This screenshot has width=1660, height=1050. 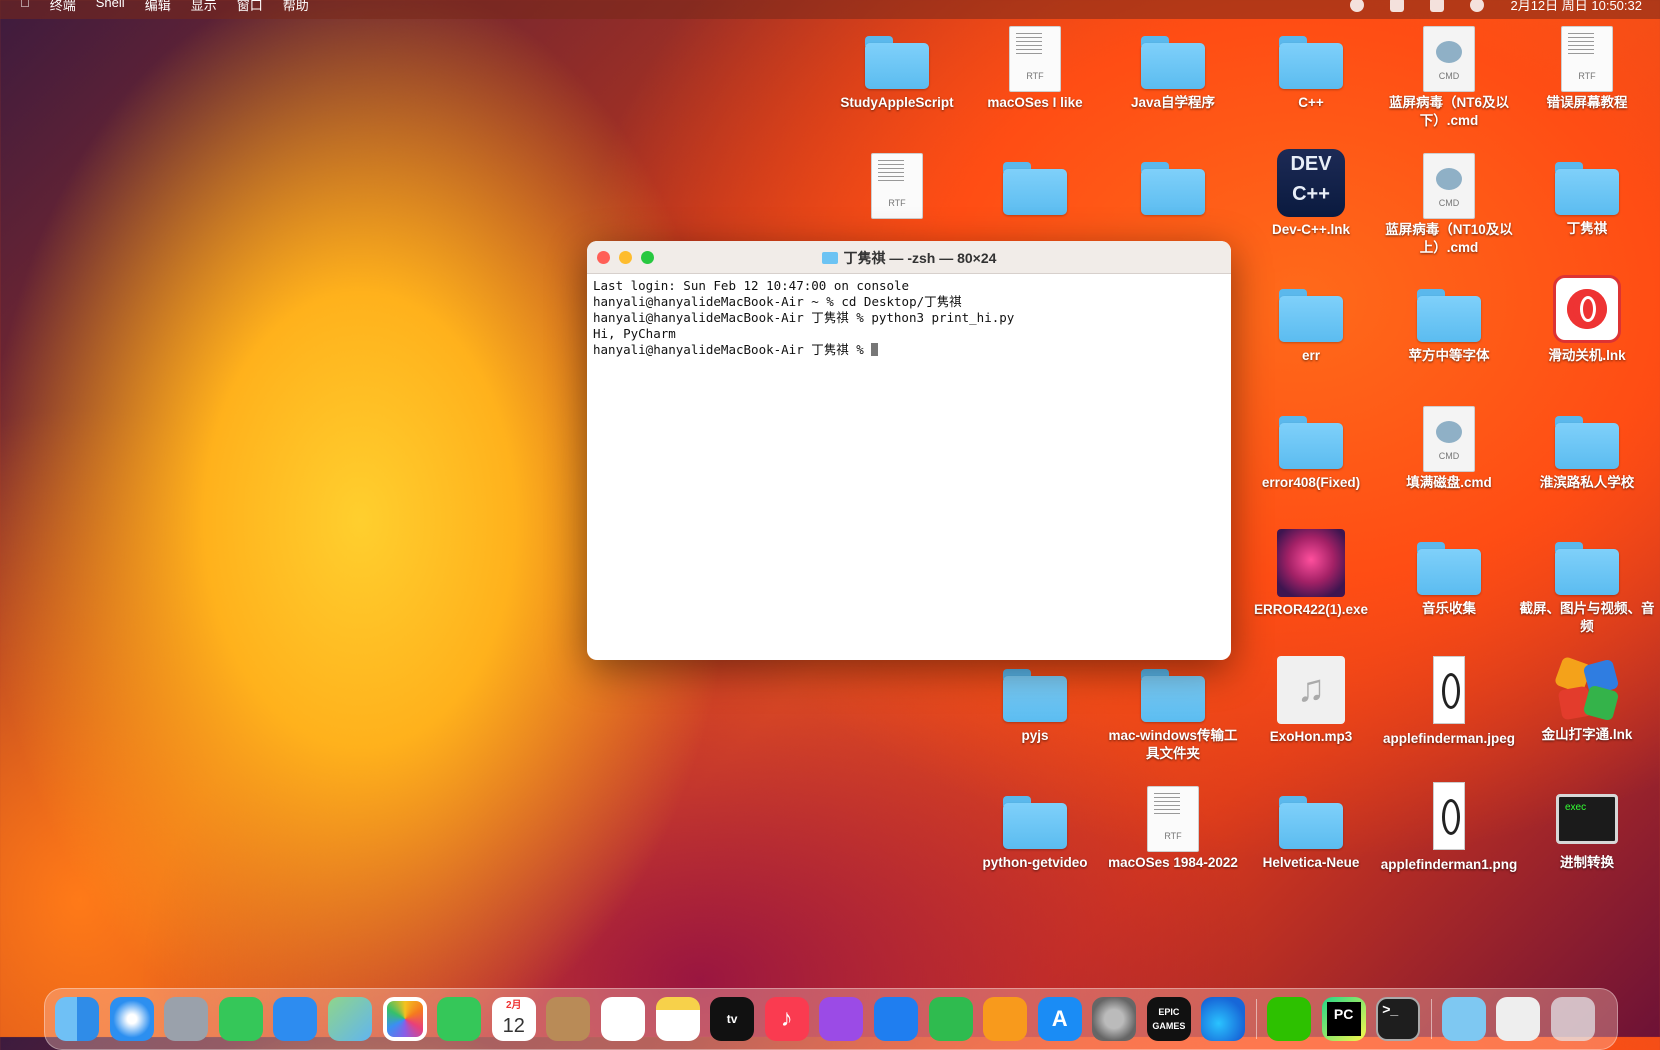 I want to click on desktop-icon-cpp: C++, so click(x=1311, y=73).